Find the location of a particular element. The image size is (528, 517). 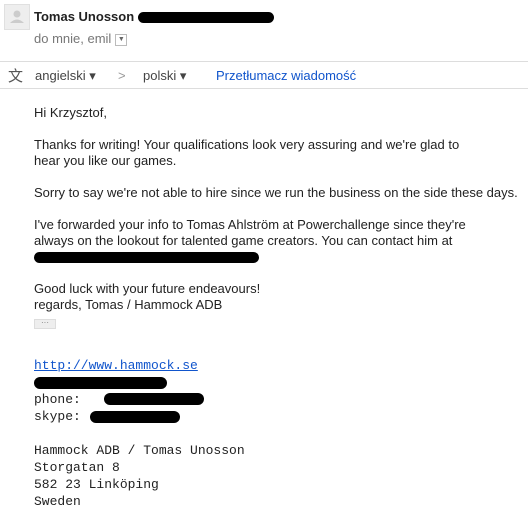

skype-label: skype: is located at coordinates (57, 416).